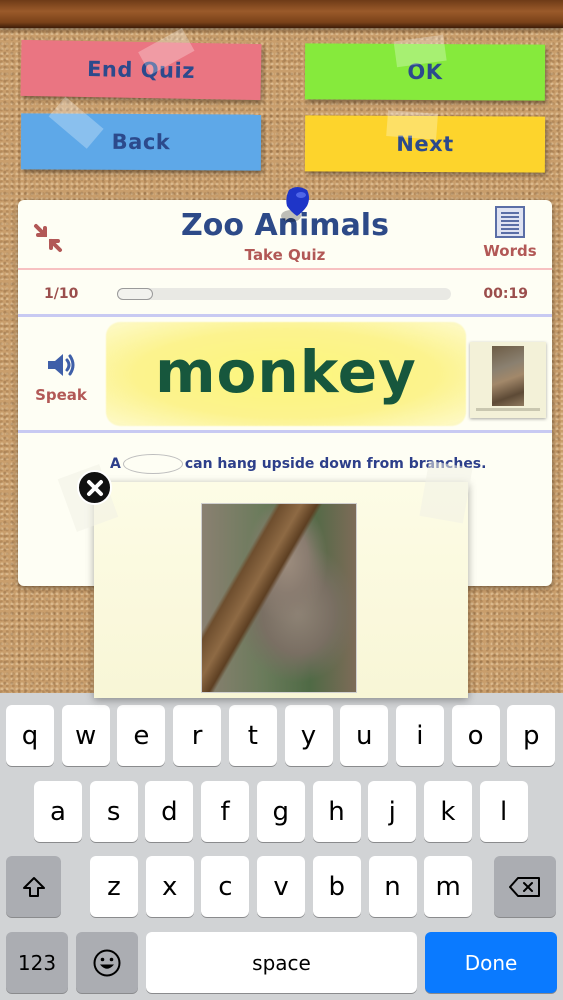  Describe the element at coordinates (279, 598) in the screenshot. I see `monkey-photo` at that location.